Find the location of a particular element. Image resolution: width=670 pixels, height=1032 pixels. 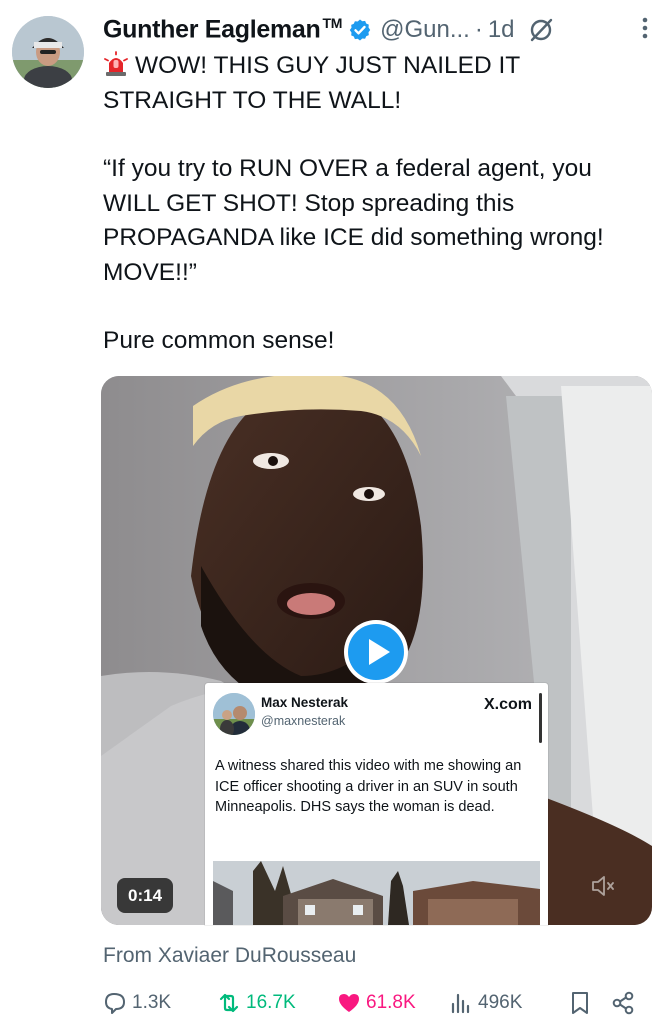

tweet-header: Gunther Eagleman TM @Gun... · 1d is located at coordinates (381, 30).